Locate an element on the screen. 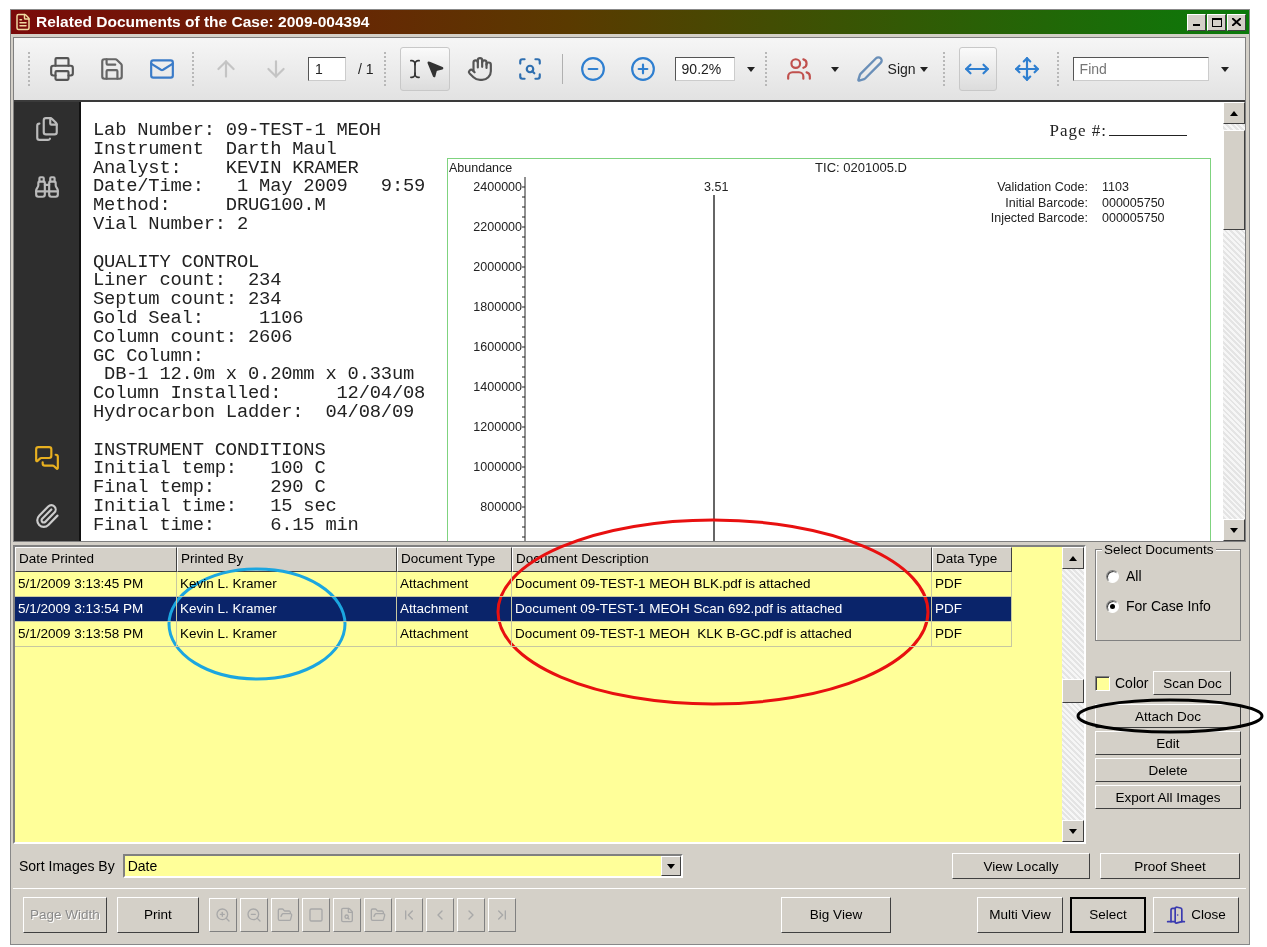  view-locally-button: View Locally is located at coordinates (1021, 866).